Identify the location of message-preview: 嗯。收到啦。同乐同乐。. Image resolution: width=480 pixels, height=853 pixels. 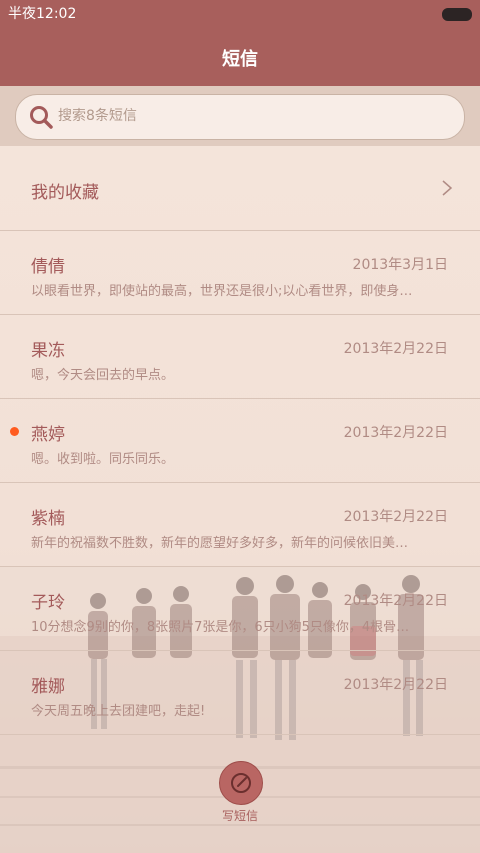
(103, 459).